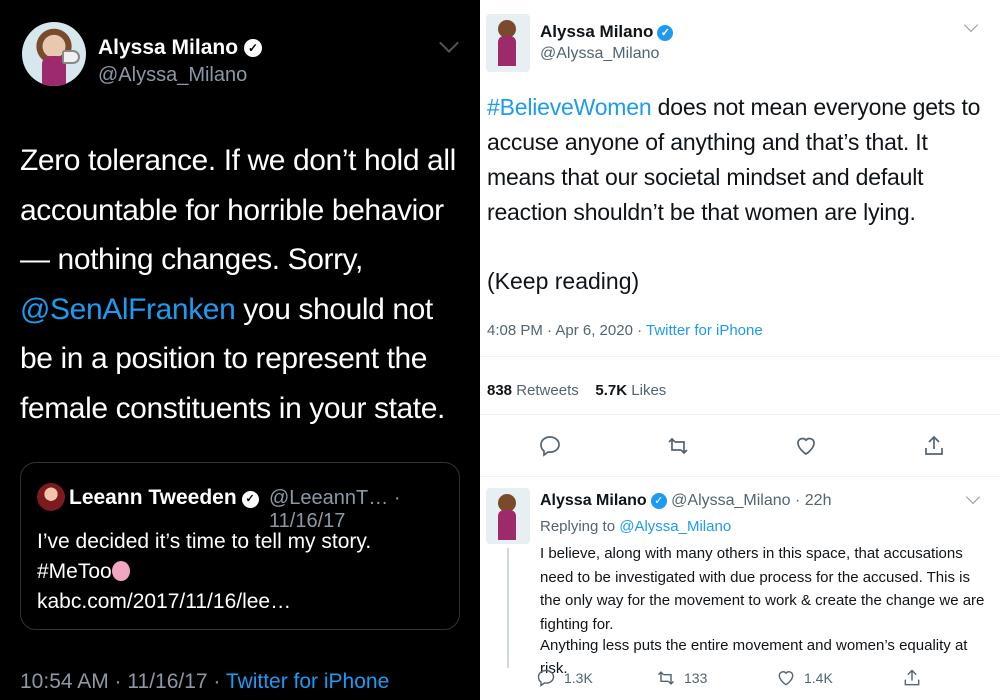  I want to click on quoted-avatar, so click(51, 497).